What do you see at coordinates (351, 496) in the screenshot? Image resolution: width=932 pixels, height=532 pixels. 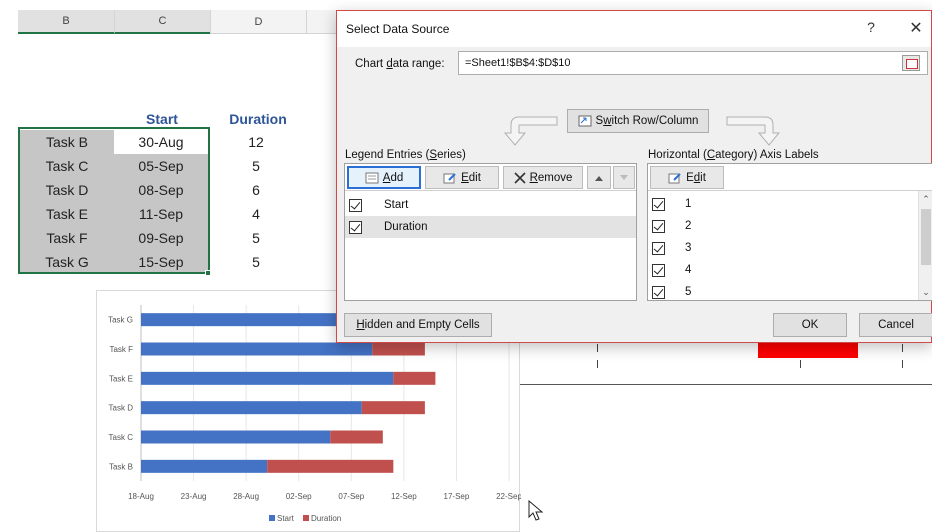 I see `x-tick-label: 07-Sep` at bounding box center [351, 496].